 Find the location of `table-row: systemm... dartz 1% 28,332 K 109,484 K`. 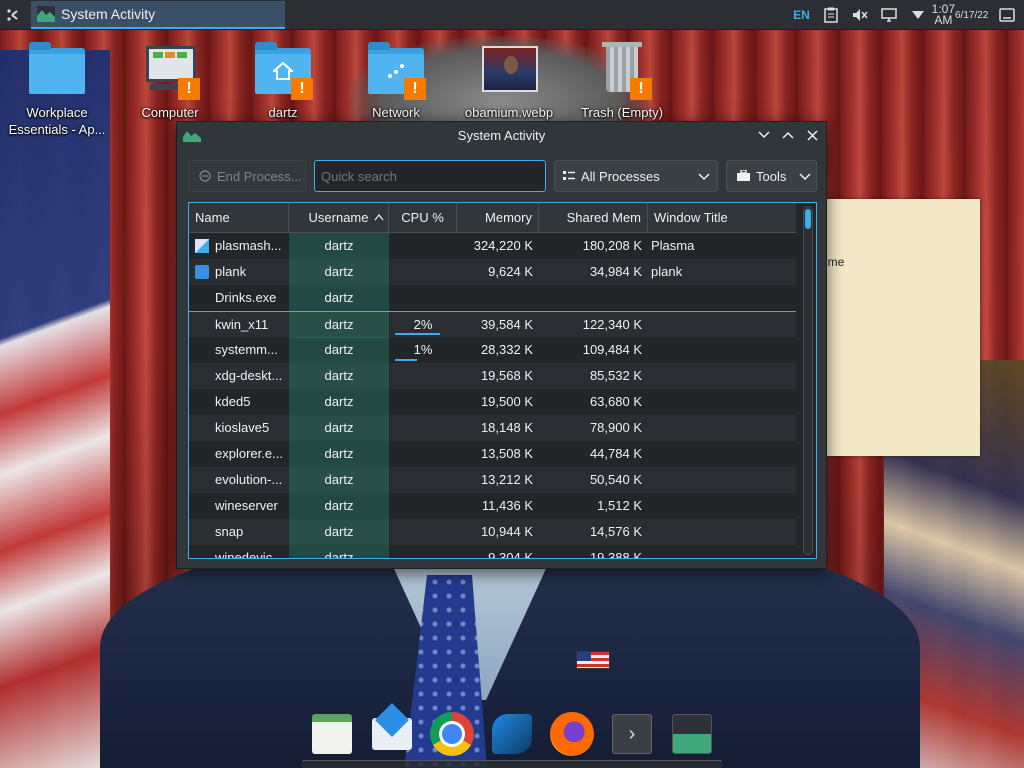

table-row: systemm... dartz 1% 28,332 K 109,484 K is located at coordinates (492, 350).